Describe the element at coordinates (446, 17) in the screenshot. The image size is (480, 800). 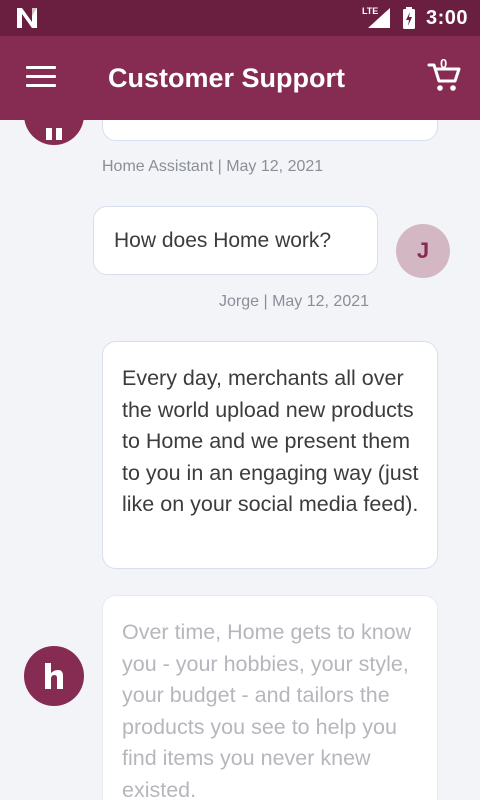
I see `clock: 3:00` at that location.